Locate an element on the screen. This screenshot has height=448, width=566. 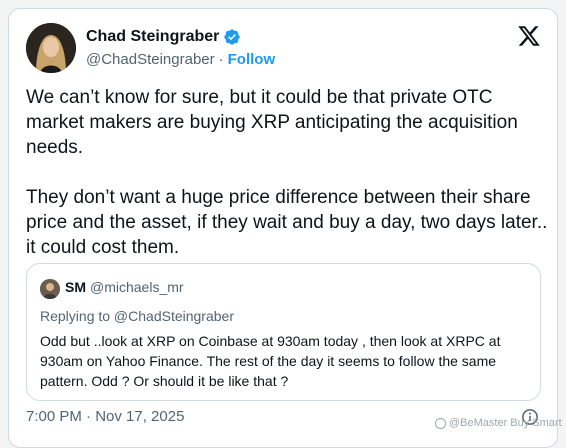
author-name-row: Chad Steingraber is located at coordinates (163, 37).